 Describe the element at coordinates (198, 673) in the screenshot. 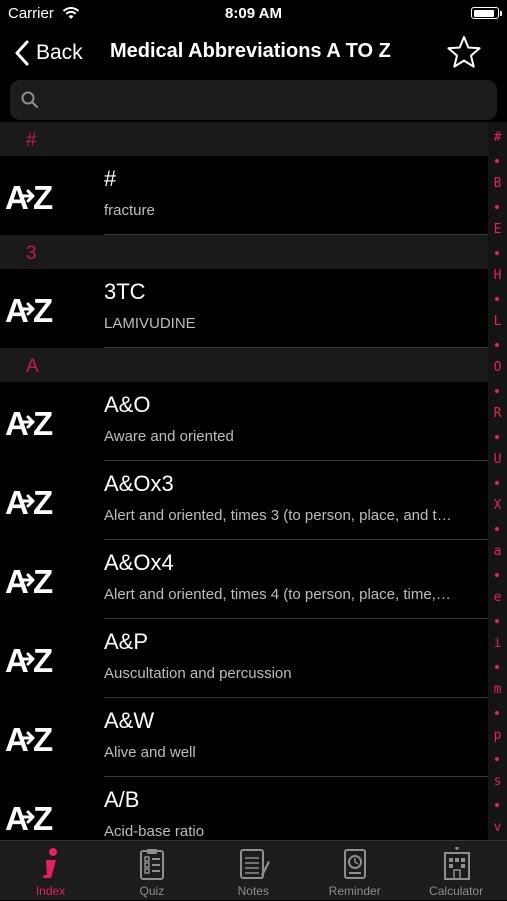

I see `abbreviation-meaning: Auscultation and percussion` at that location.